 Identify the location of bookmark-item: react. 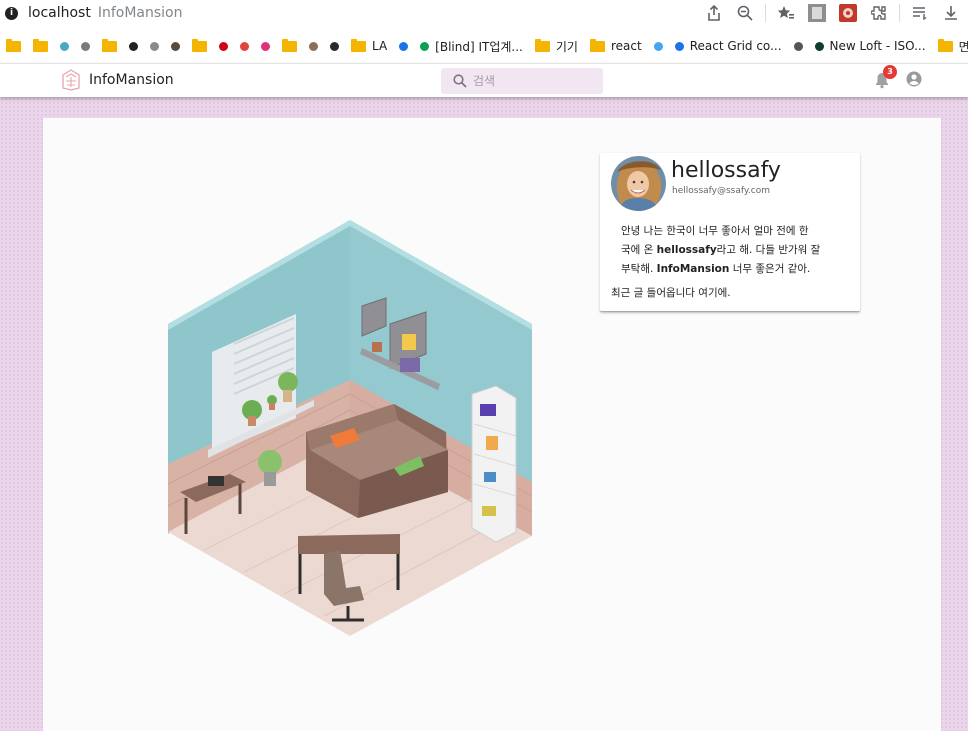
(616, 46).